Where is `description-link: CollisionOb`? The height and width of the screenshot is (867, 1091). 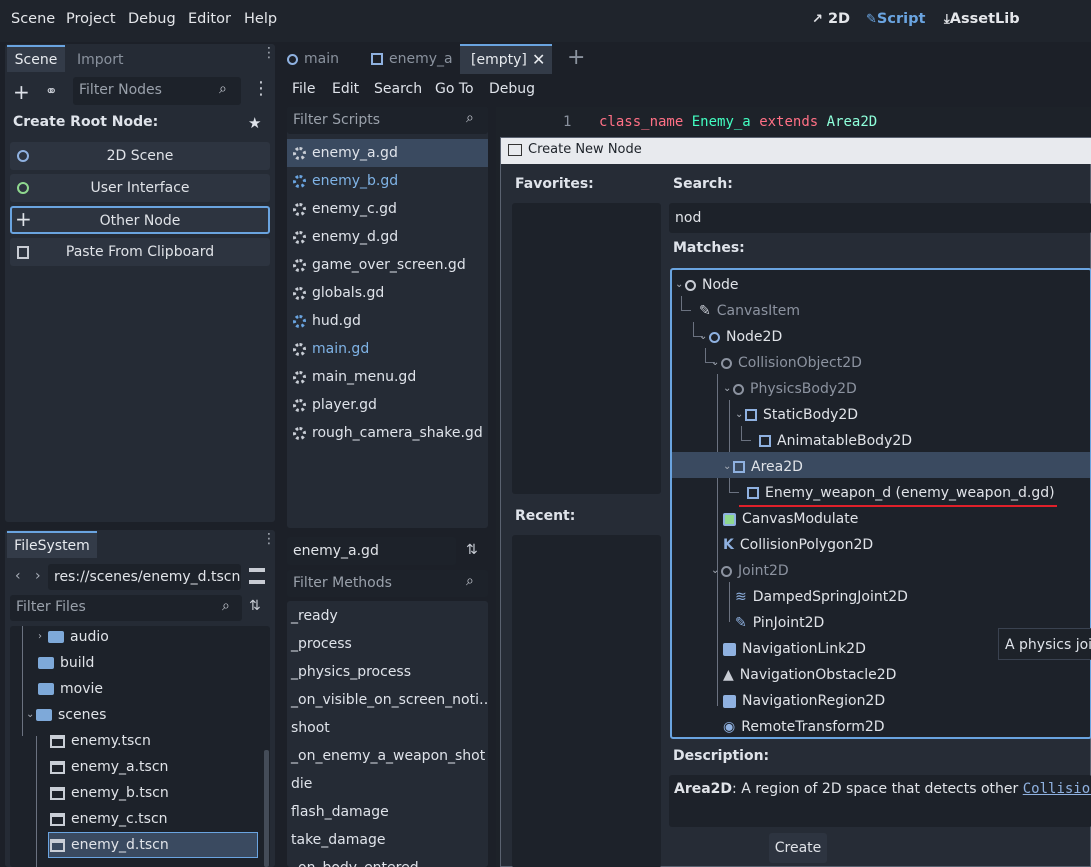
description-link: CollisionOb is located at coordinates (1057, 789).